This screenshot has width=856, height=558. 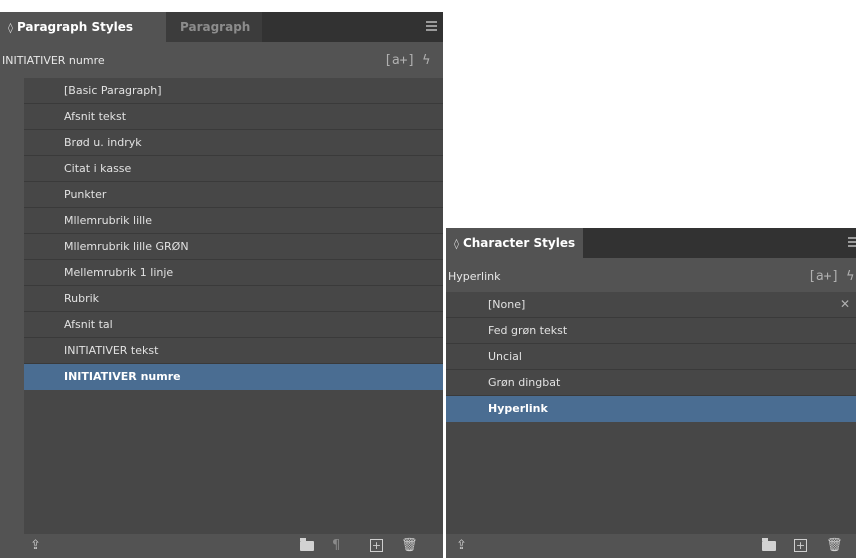 I want to click on style-name: Mllemrubrik lille GRØN, so click(x=126, y=246).